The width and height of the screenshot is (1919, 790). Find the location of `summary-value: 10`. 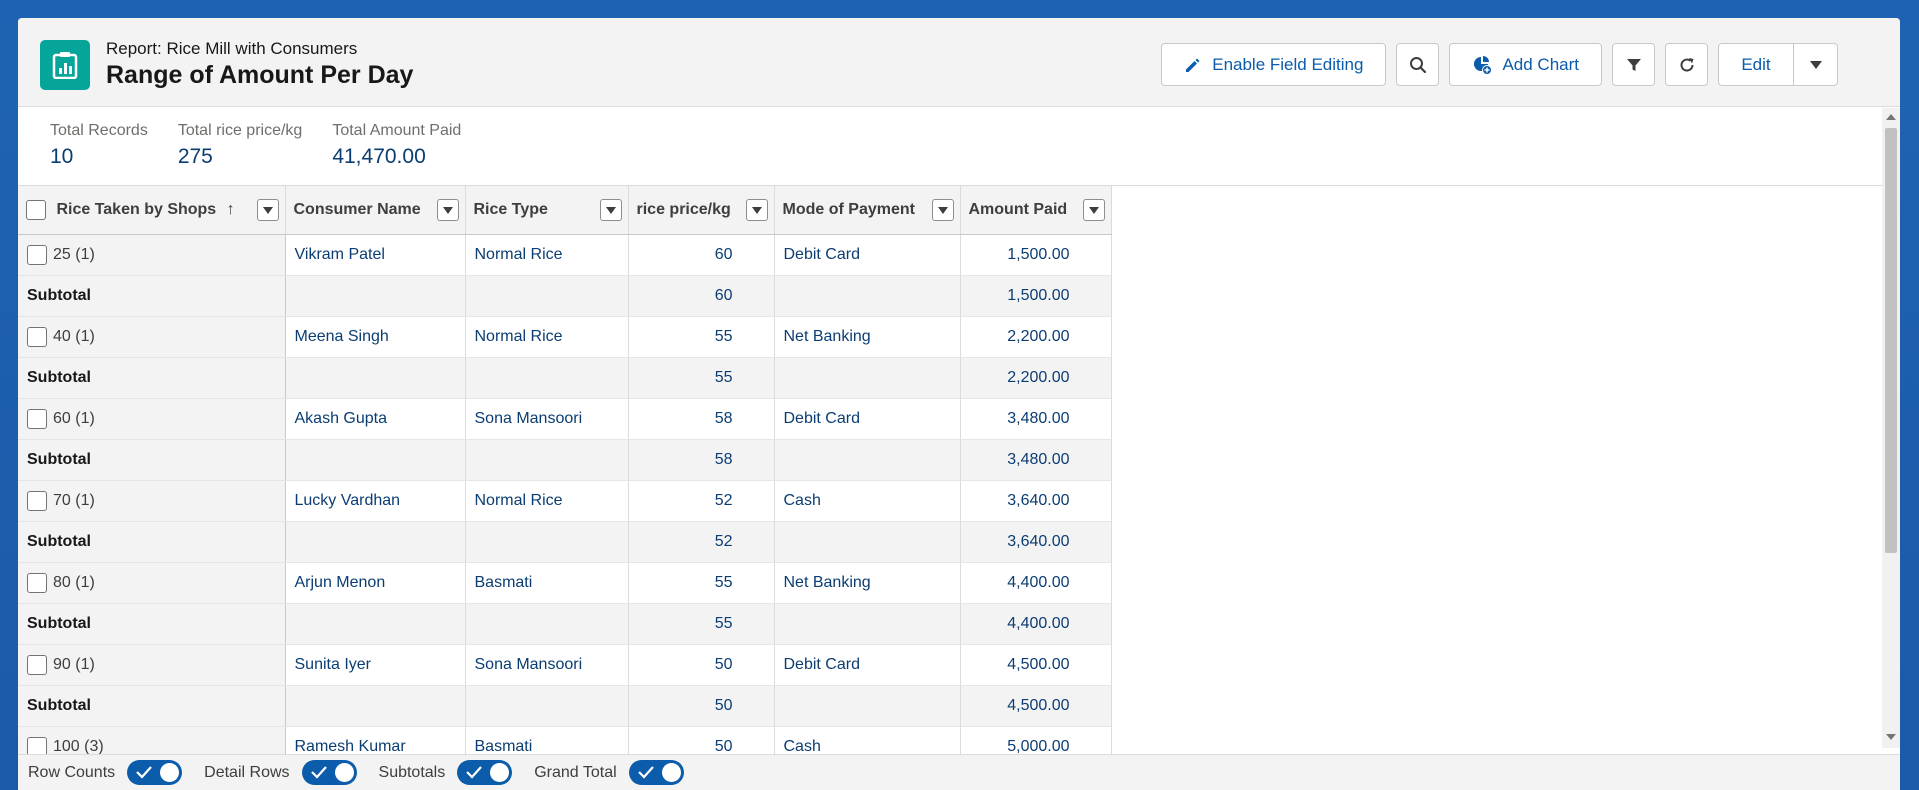

summary-value: 10 is located at coordinates (62, 156).